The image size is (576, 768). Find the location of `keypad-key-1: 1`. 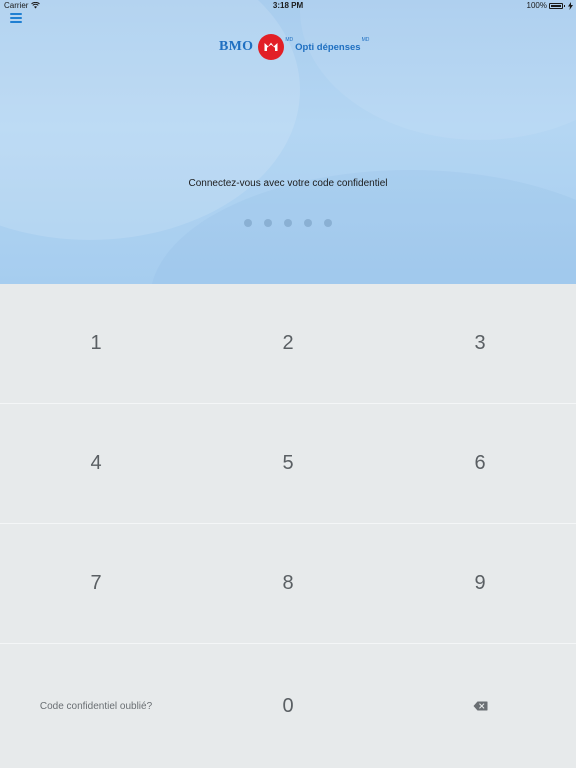

keypad-key-1: 1 is located at coordinates (96, 344).